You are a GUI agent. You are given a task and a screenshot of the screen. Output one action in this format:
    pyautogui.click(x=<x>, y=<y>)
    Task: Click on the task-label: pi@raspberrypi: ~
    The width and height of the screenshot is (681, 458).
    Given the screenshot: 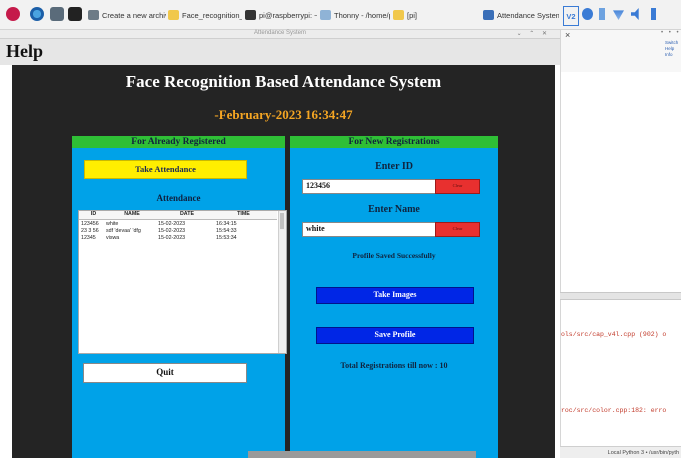 What is the action you would take?
    pyautogui.click(x=288, y=15)
    